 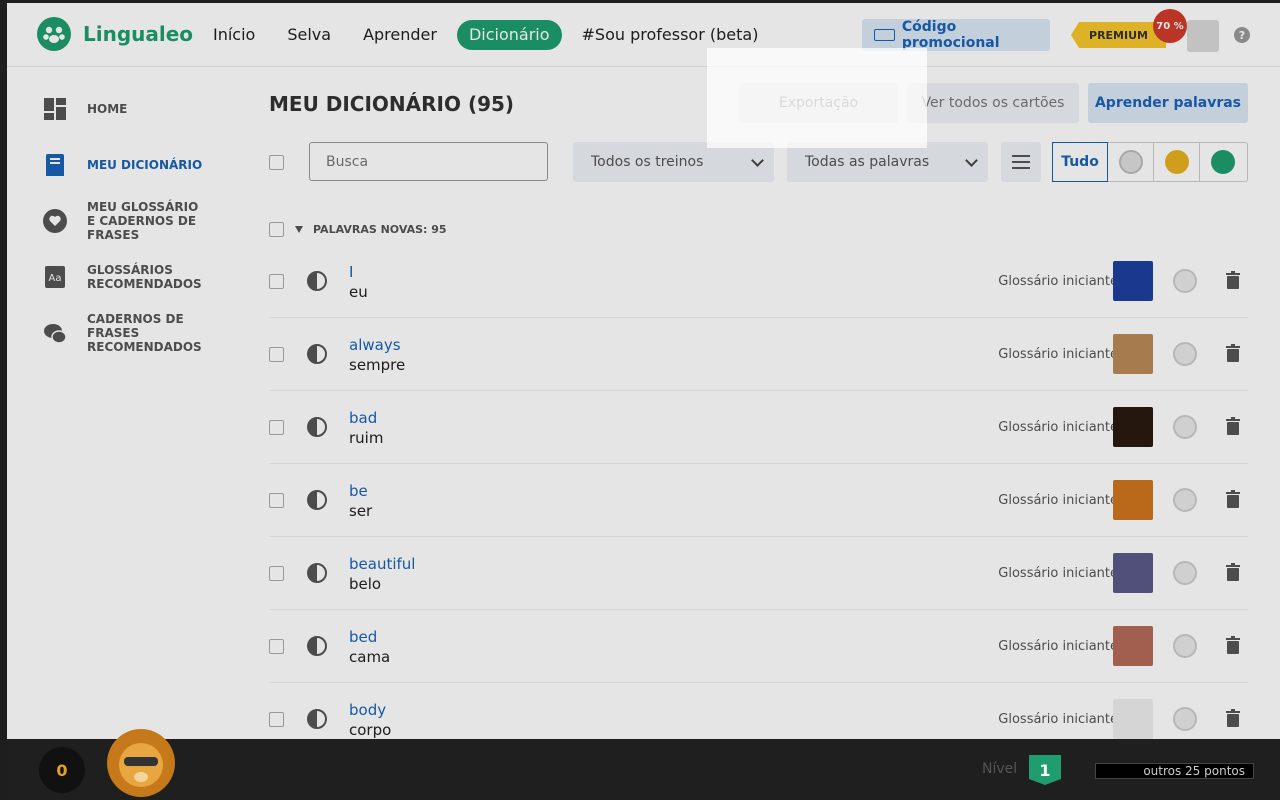 I want to click on table-row: bed cama Glossário iniciante, so click(x=758, y=646).